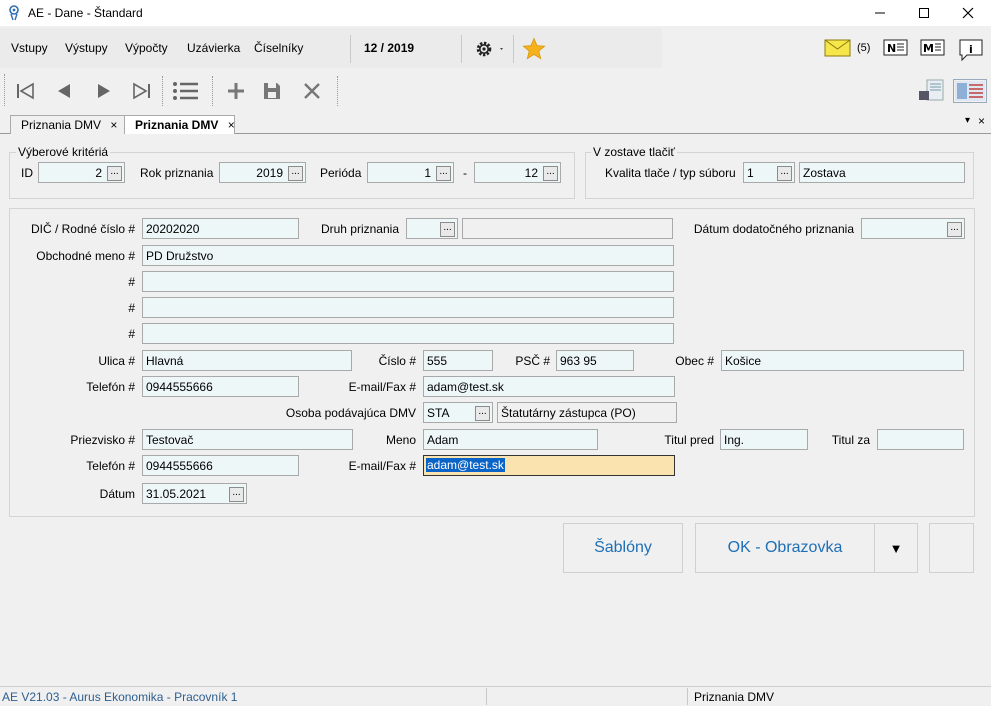  I want to click on phone-field: 0944555666, so click(220, 386).